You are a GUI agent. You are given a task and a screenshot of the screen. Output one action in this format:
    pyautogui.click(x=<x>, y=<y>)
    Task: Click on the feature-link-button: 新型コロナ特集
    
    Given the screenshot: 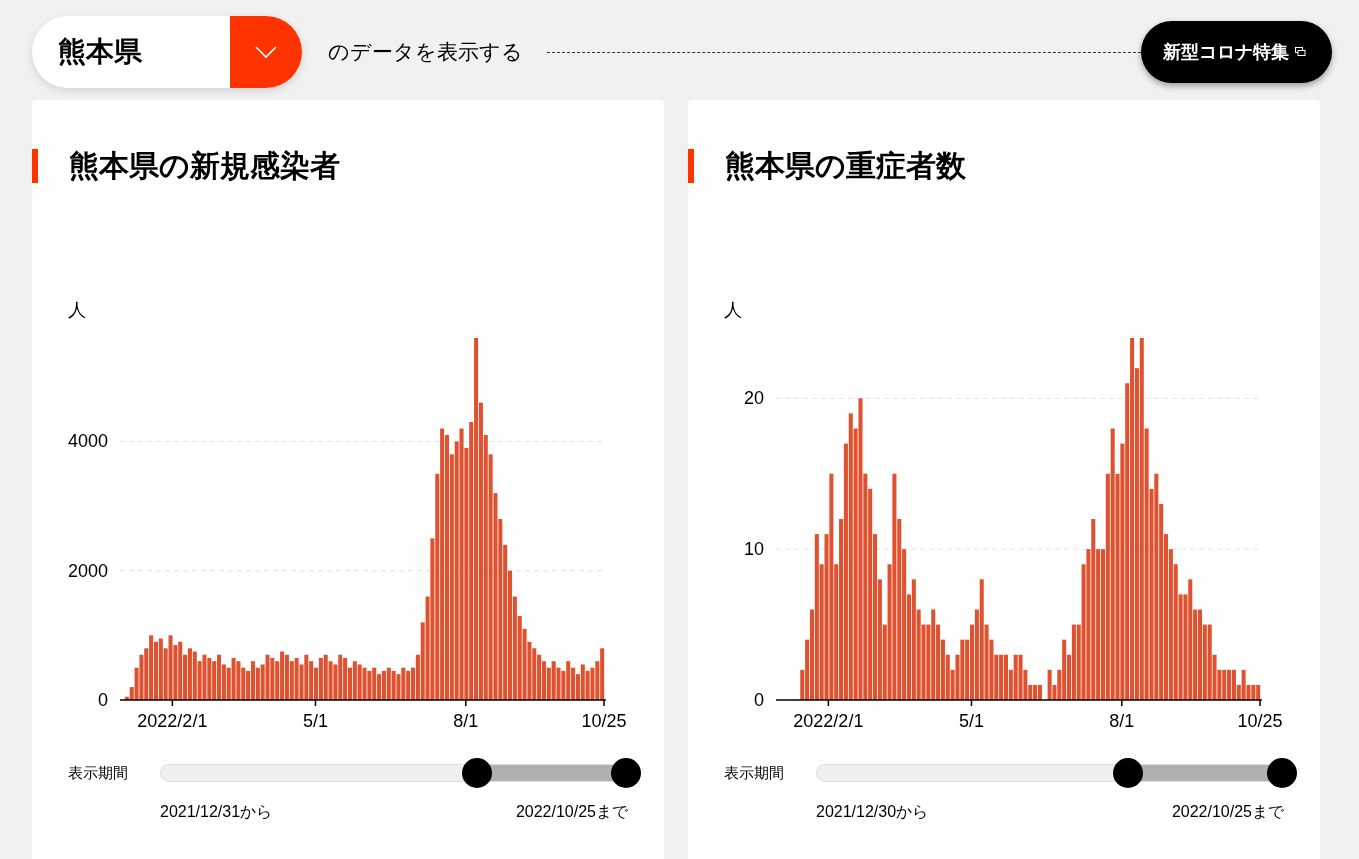 What is the action you would take?
    pyautogui.click(x=1236, y=52)
    